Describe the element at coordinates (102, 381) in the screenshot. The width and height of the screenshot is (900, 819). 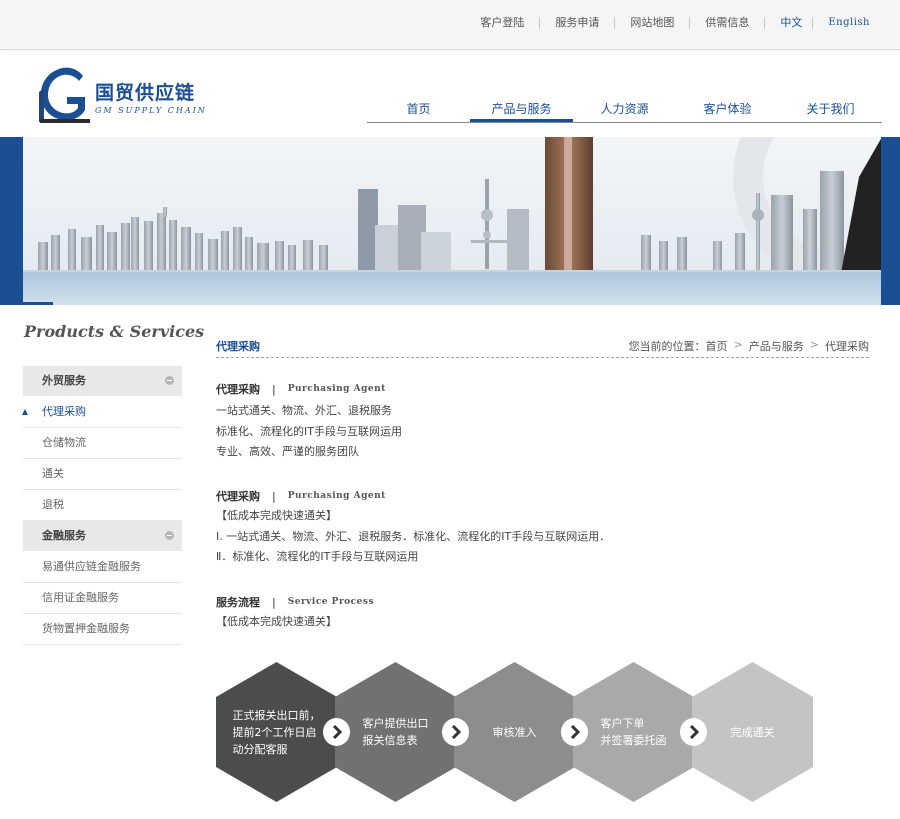
I see `sidebar-group-foreign-trade: 外贸服务` at that location.